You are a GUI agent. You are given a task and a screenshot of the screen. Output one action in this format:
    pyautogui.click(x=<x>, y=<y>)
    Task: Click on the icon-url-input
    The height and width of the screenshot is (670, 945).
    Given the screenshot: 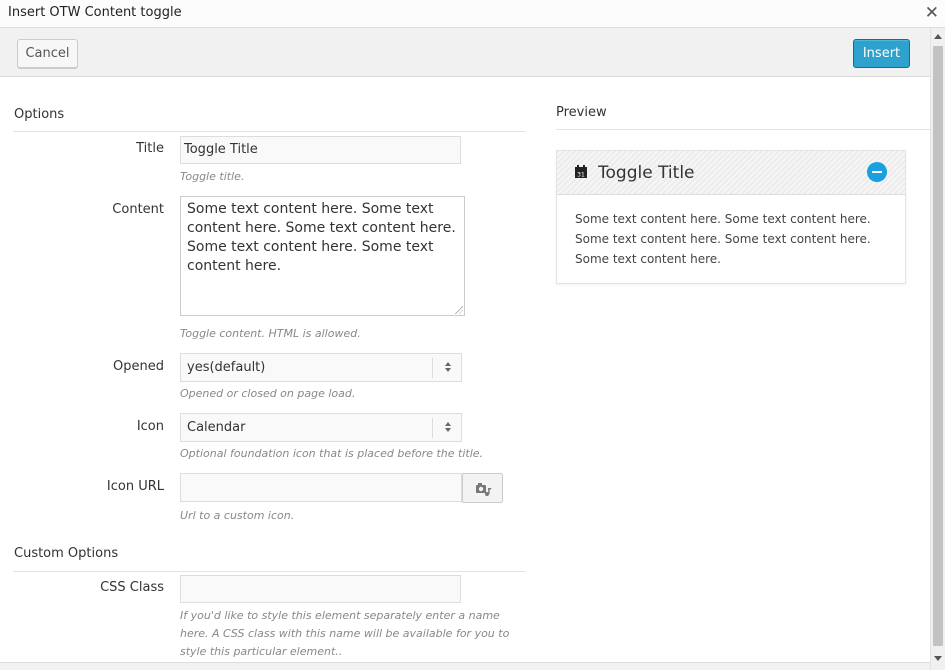 What is the action you would take?
    pyautogui.click(x=321, y=487)
    